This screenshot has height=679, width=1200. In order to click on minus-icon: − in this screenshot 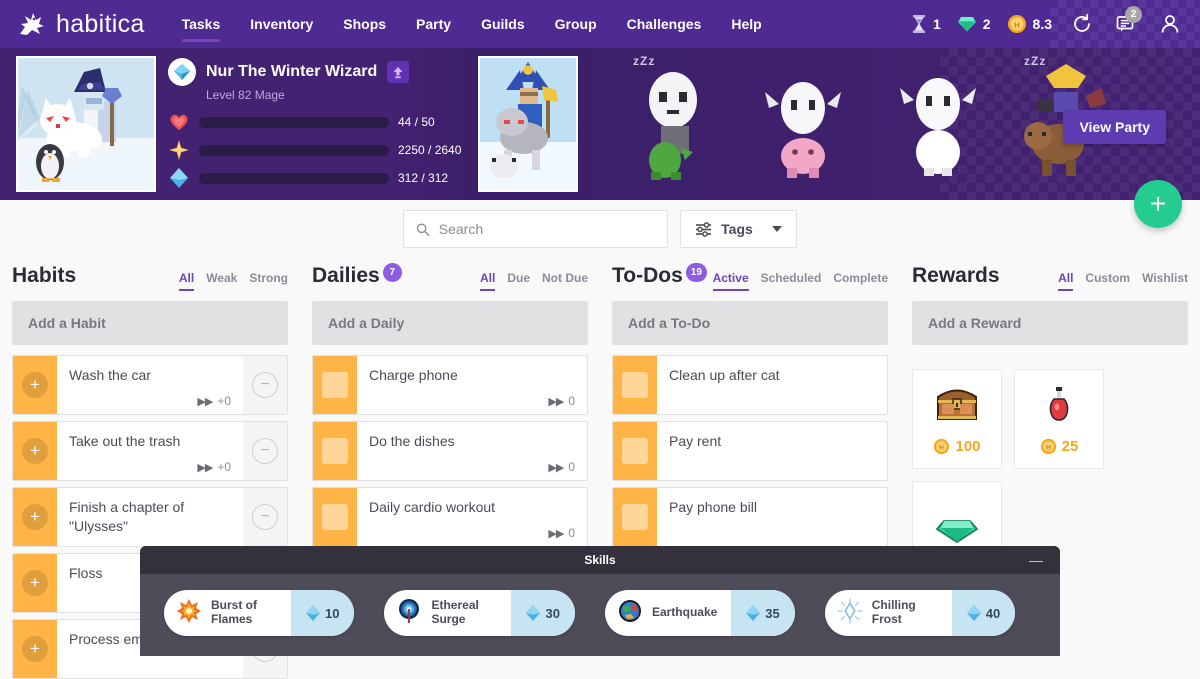, I will do `click(265, 517)`.